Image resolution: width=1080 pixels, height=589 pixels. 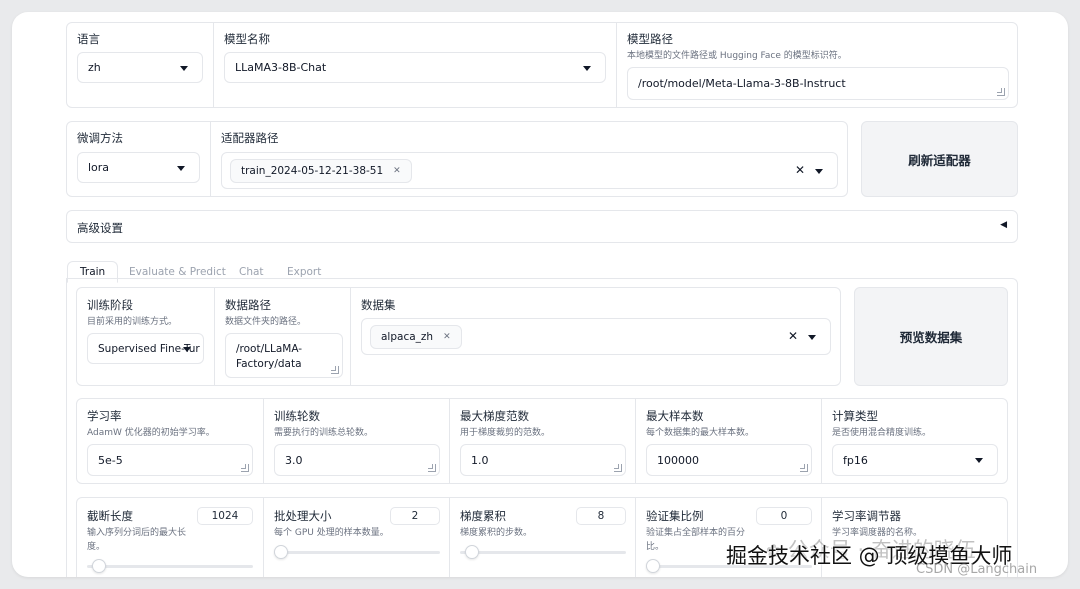 What do you see at coordinates (138, 167) in the screenshot?
I see `finetune-method-select: lora` at bounding box center [138, 167].